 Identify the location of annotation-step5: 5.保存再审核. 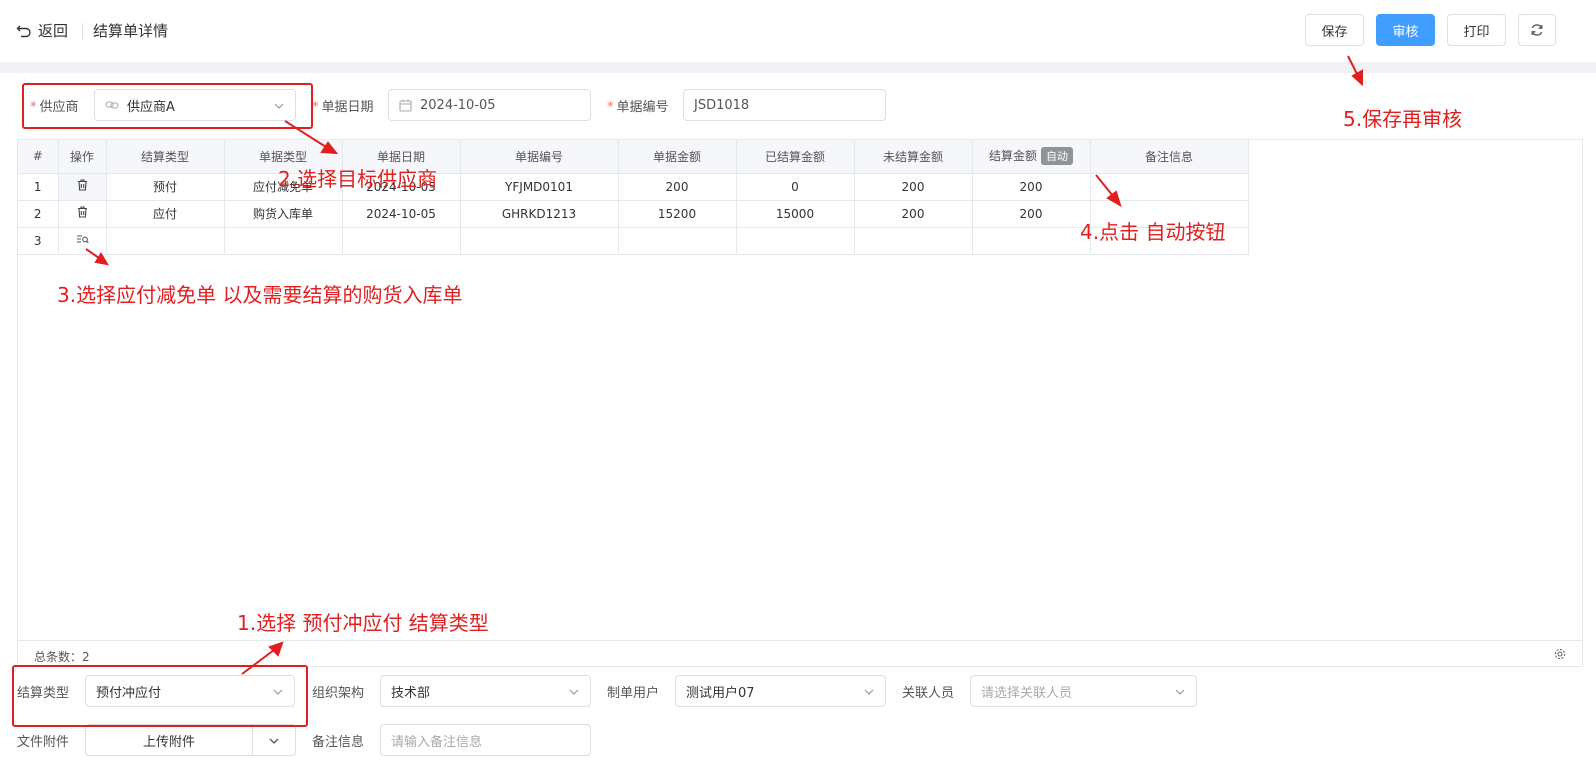
(1403, 119).